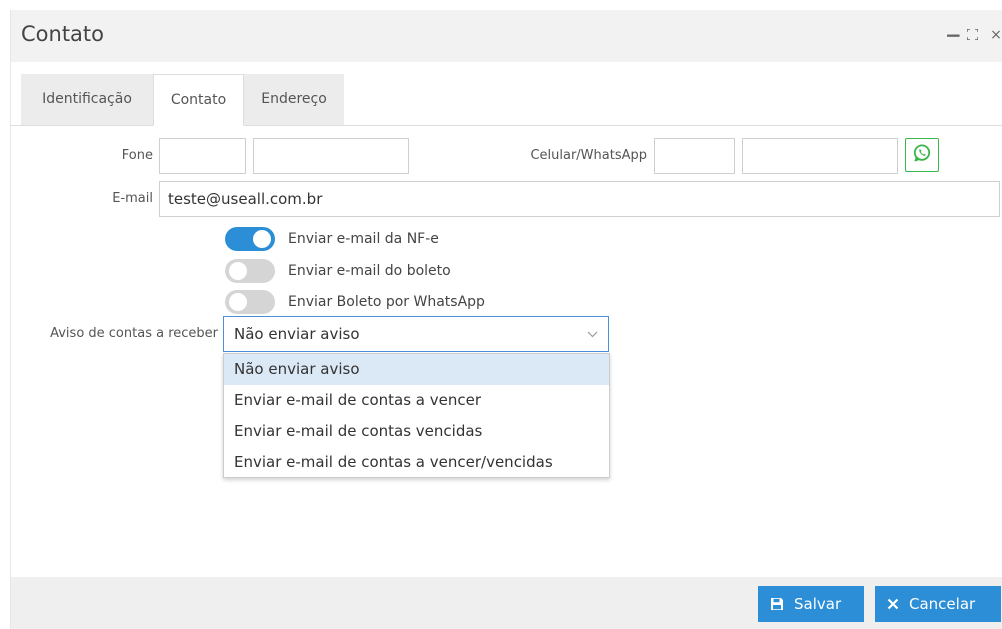 The width and height of the screenshot is (1002, 629). Describe the element at coordinates (506, 100) in the screenshot. I see `tab-bar: Identificação Contato Endereço` at that location.